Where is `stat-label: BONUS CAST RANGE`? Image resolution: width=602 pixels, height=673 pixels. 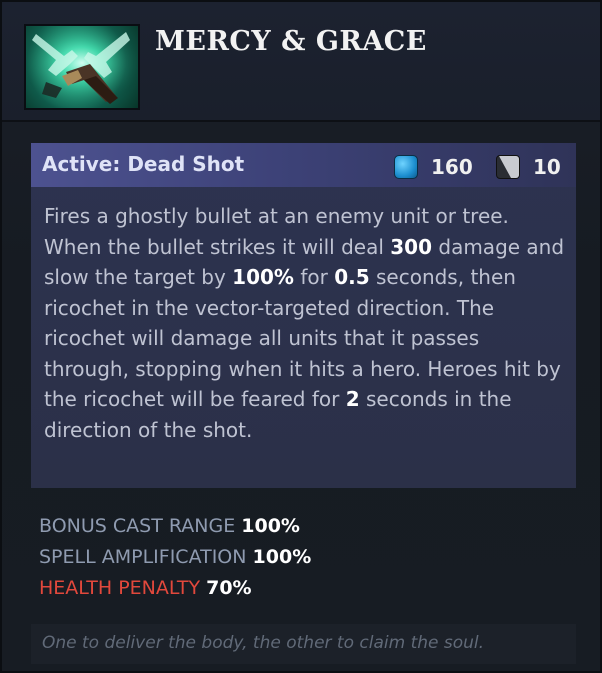 stat-label: BONUS CAST RANGE is located at coordinates (137, 526).